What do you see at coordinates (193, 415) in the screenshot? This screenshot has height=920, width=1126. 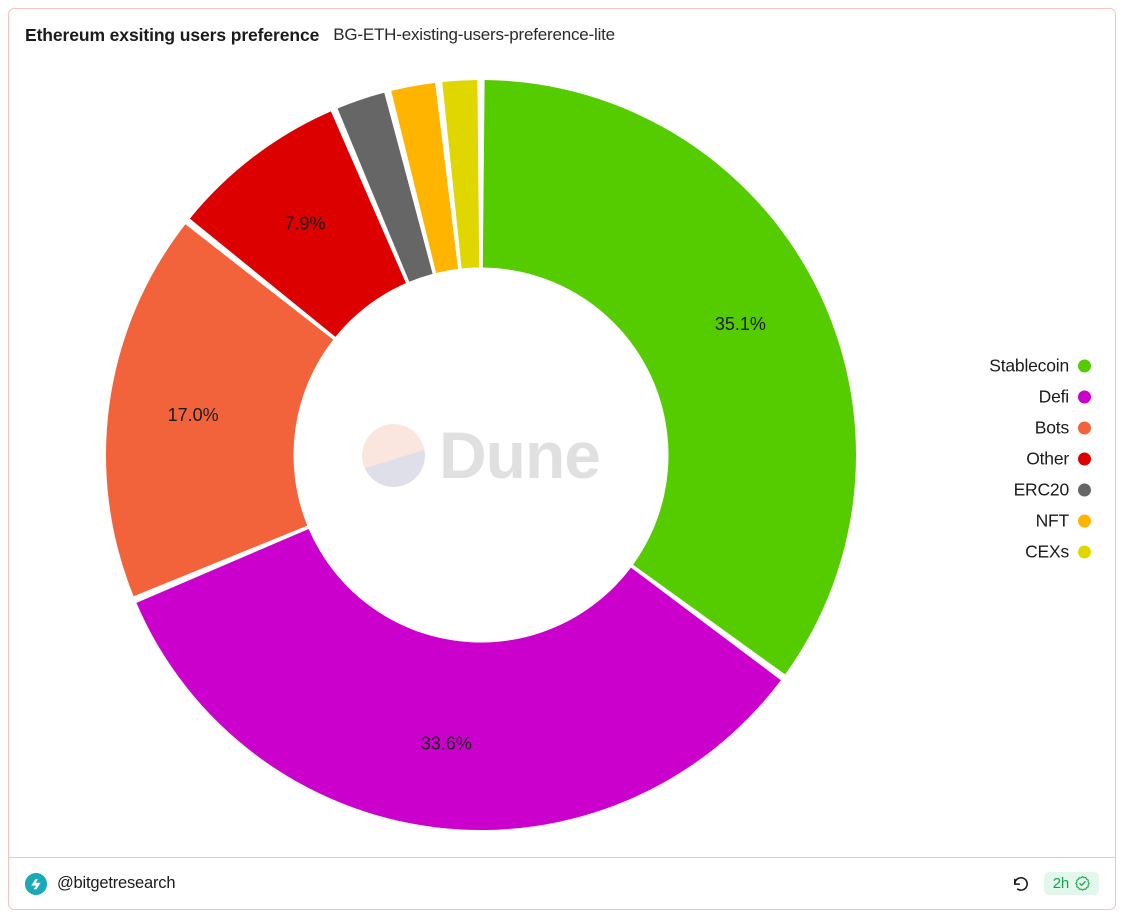 I see `slice-value-label: 17.0%` at bounding box center [193, 415].